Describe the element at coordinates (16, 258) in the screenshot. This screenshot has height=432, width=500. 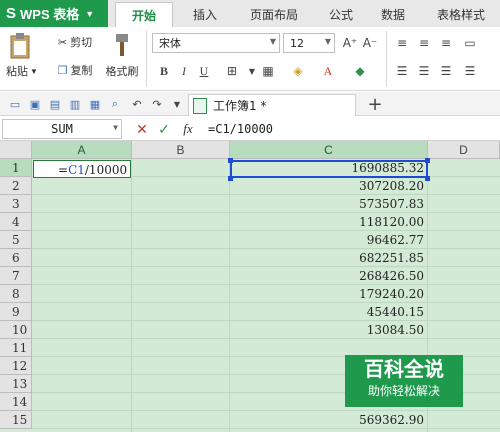
I see `row-header: 6` at that location.